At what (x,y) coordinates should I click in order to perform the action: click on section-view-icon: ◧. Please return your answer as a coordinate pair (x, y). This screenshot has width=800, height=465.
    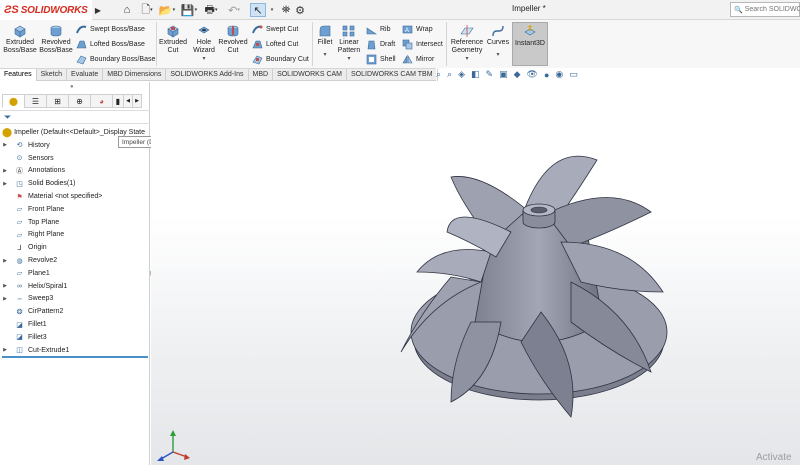
    Looking at the image, I should click on (475, 74).